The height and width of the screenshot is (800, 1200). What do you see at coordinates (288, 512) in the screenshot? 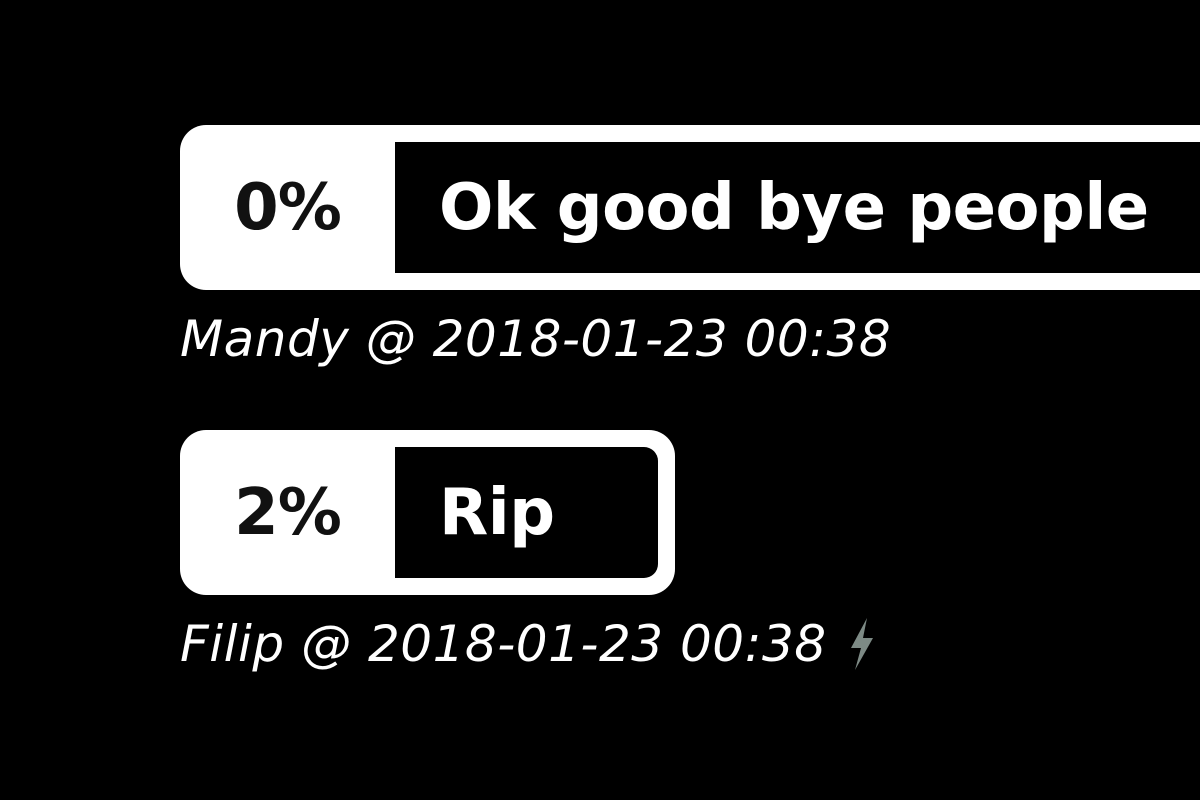
I see `message-percent: 2%` at bounding box center [288, 512].